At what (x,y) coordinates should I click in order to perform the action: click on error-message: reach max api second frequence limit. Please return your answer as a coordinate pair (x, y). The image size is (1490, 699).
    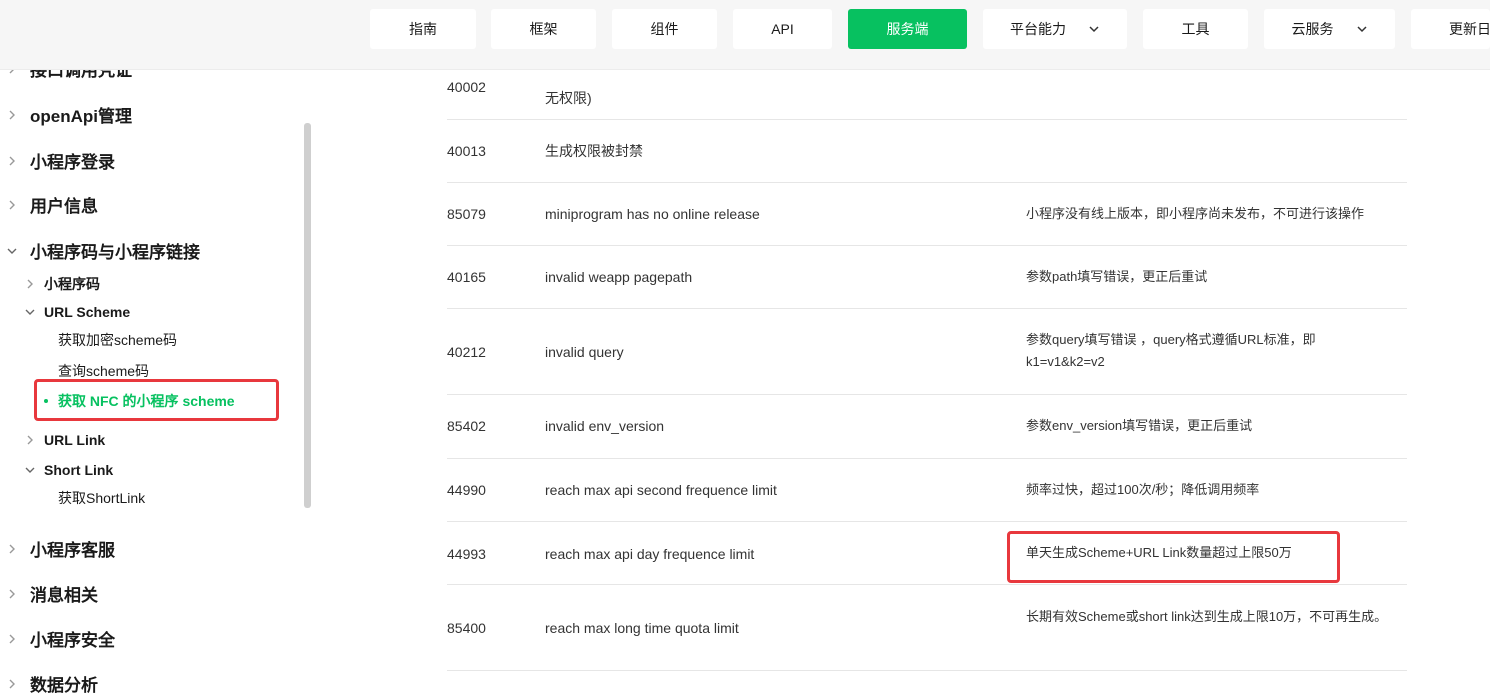
    Looking at the image, I should click on (661, 490).